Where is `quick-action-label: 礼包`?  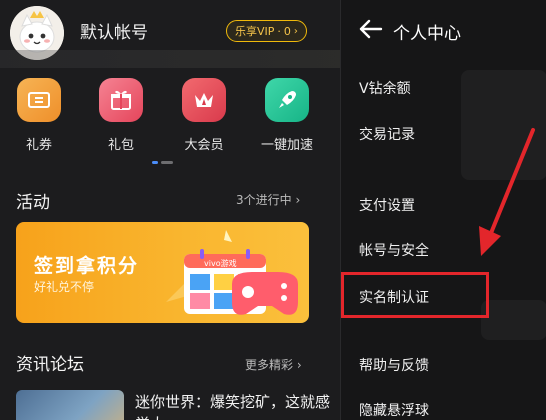
quick-action-label: 礼包 is located at coordinates (120, 145).